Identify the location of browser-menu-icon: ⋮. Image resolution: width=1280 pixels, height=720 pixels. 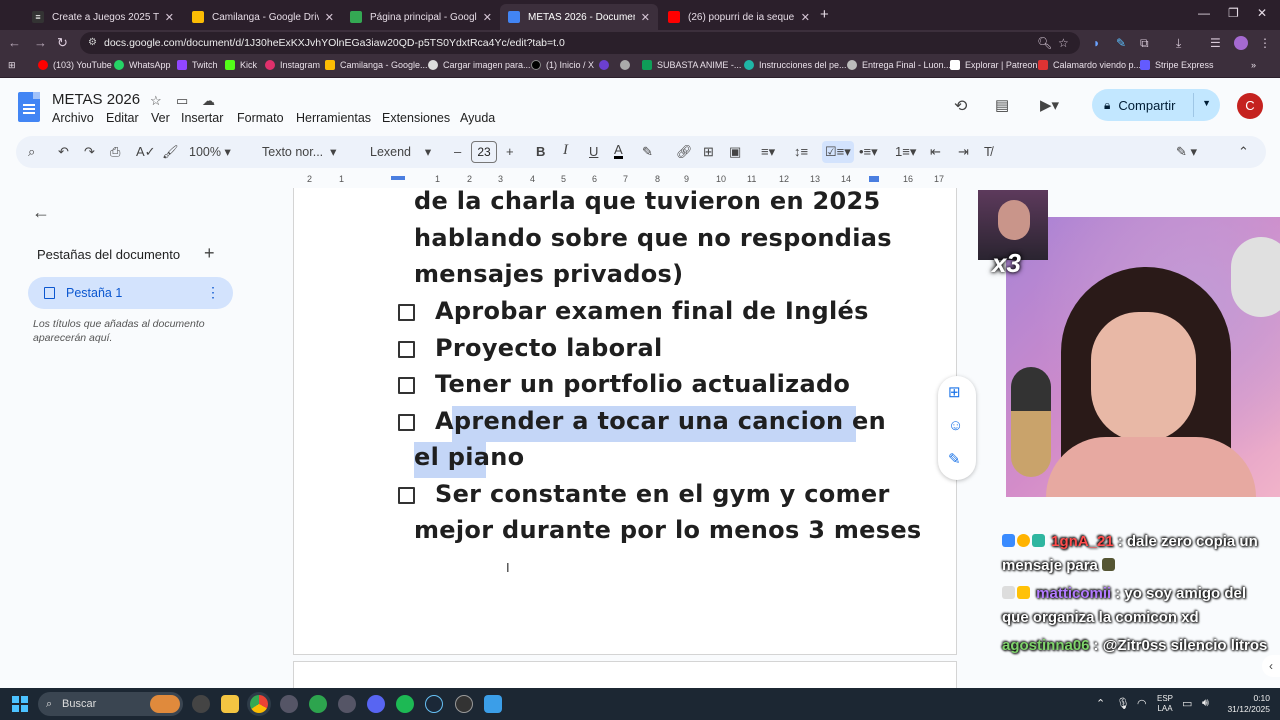
(1265, 43).